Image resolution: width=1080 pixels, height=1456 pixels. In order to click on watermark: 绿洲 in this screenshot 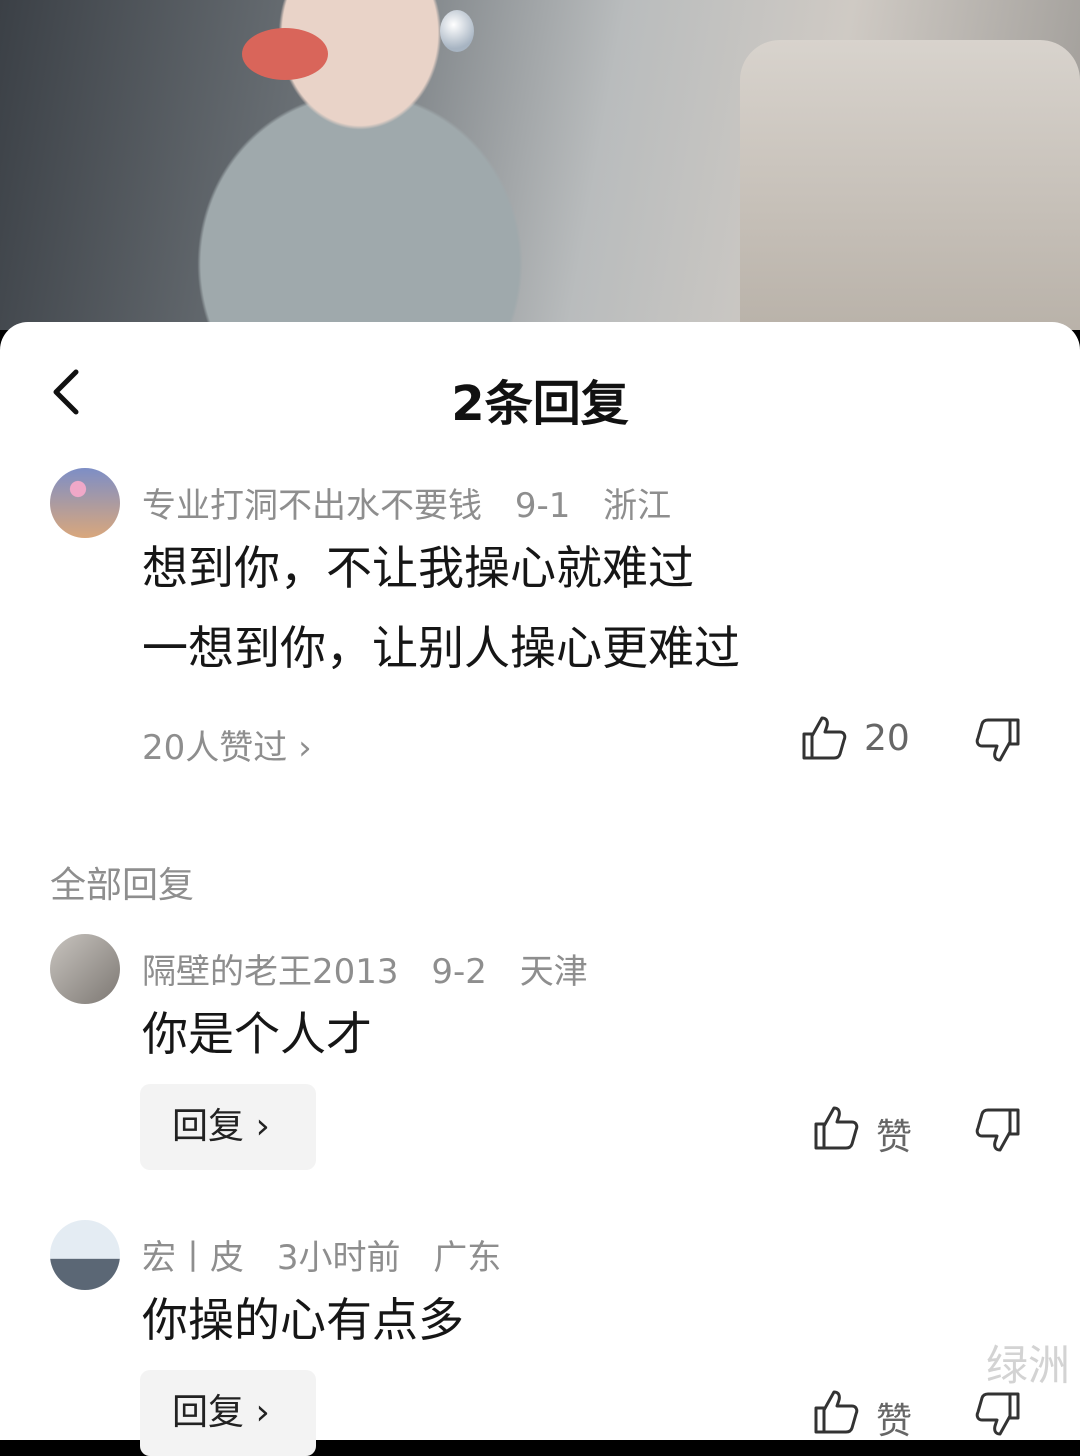, I will do `click(1027, 1365)`.